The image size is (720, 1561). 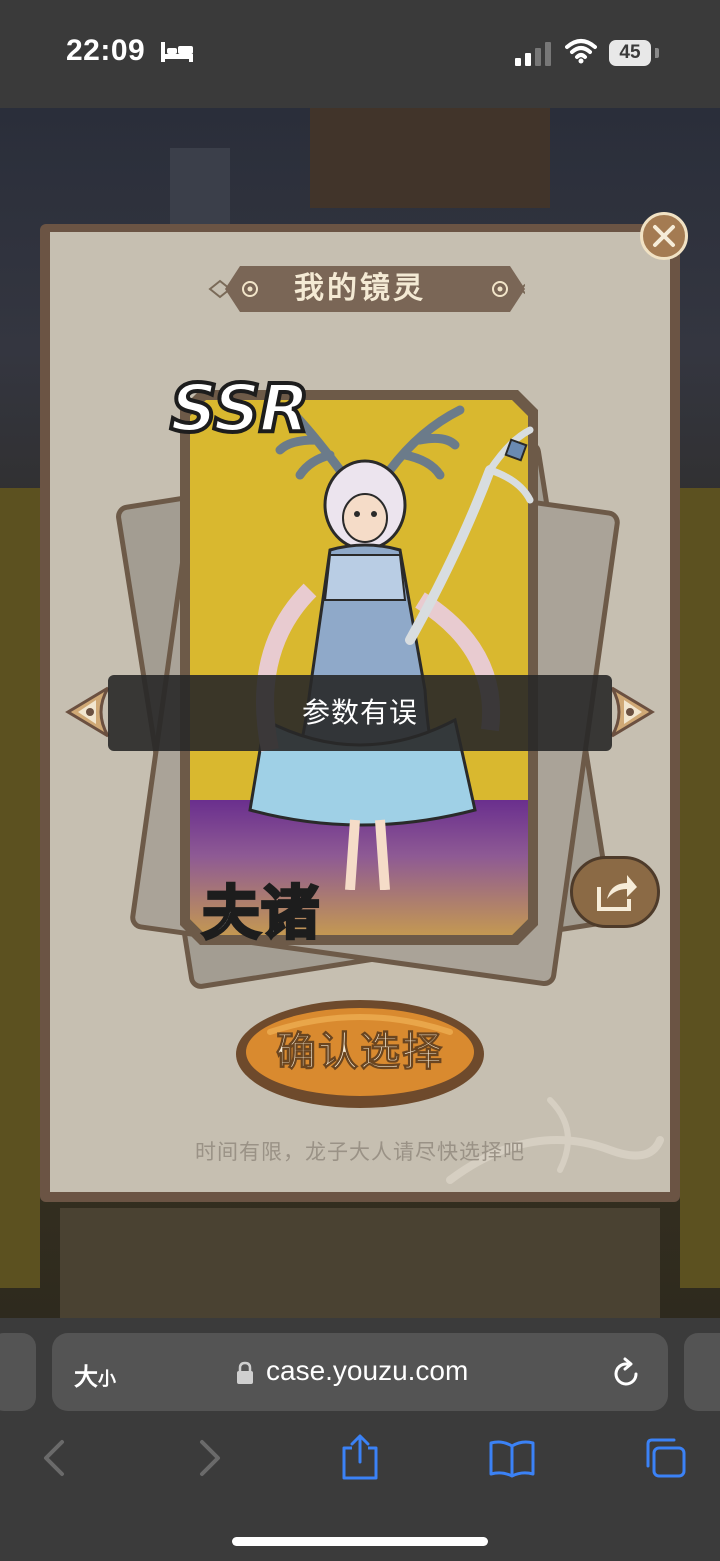 I want to click on reload-icon, so click(x=627, y=1372).